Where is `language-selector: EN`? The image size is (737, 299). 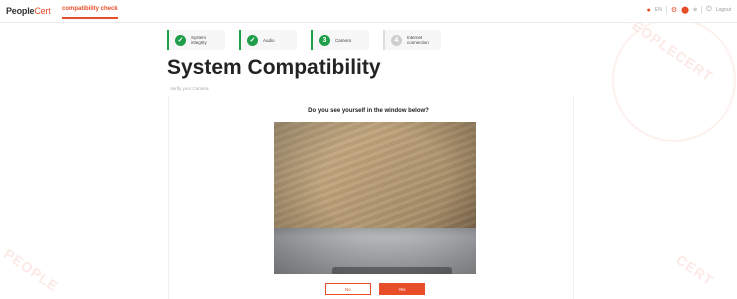
language-selector: EN is located at coordinates (658, 10).